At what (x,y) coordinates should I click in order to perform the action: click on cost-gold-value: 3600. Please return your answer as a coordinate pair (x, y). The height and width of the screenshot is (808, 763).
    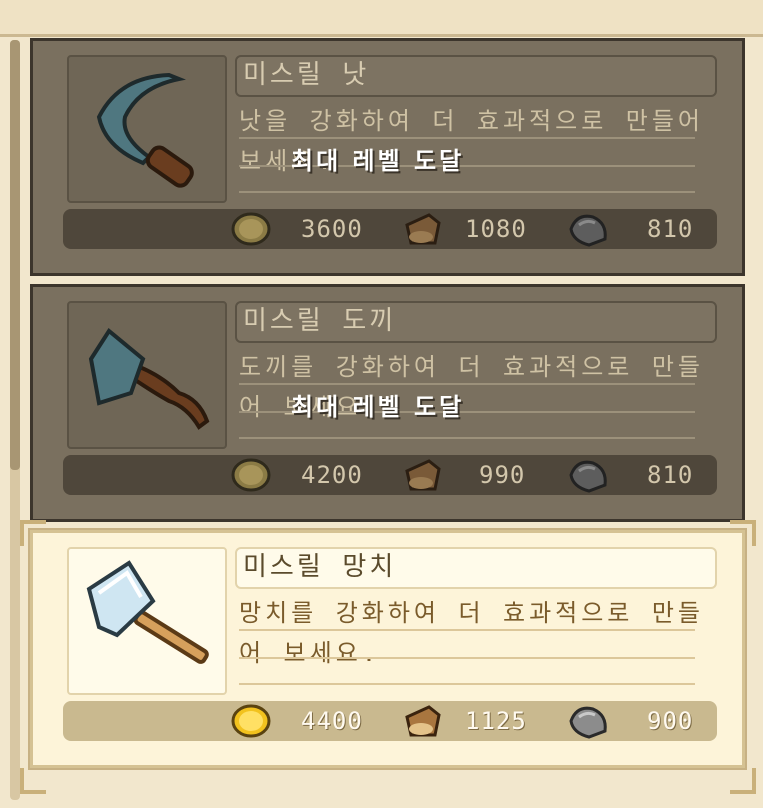
    Looking at the image, I should click on (332, 229).